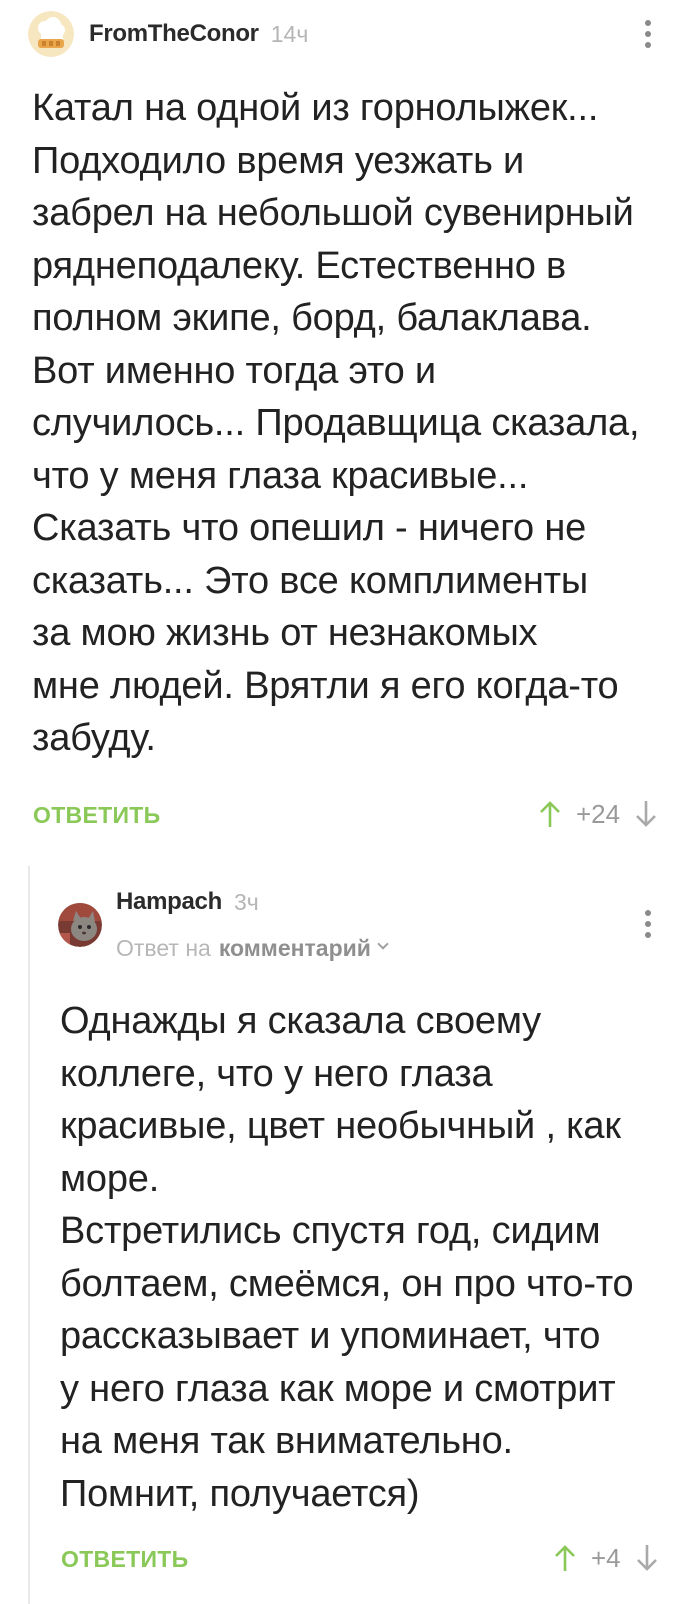 Image resolution: width=700 pixels, height=1604 pixels. What do you see at coordinates (246, 901) in the screenshot?
I see `comment-time: 3ч` at bounding box center [246, 901].